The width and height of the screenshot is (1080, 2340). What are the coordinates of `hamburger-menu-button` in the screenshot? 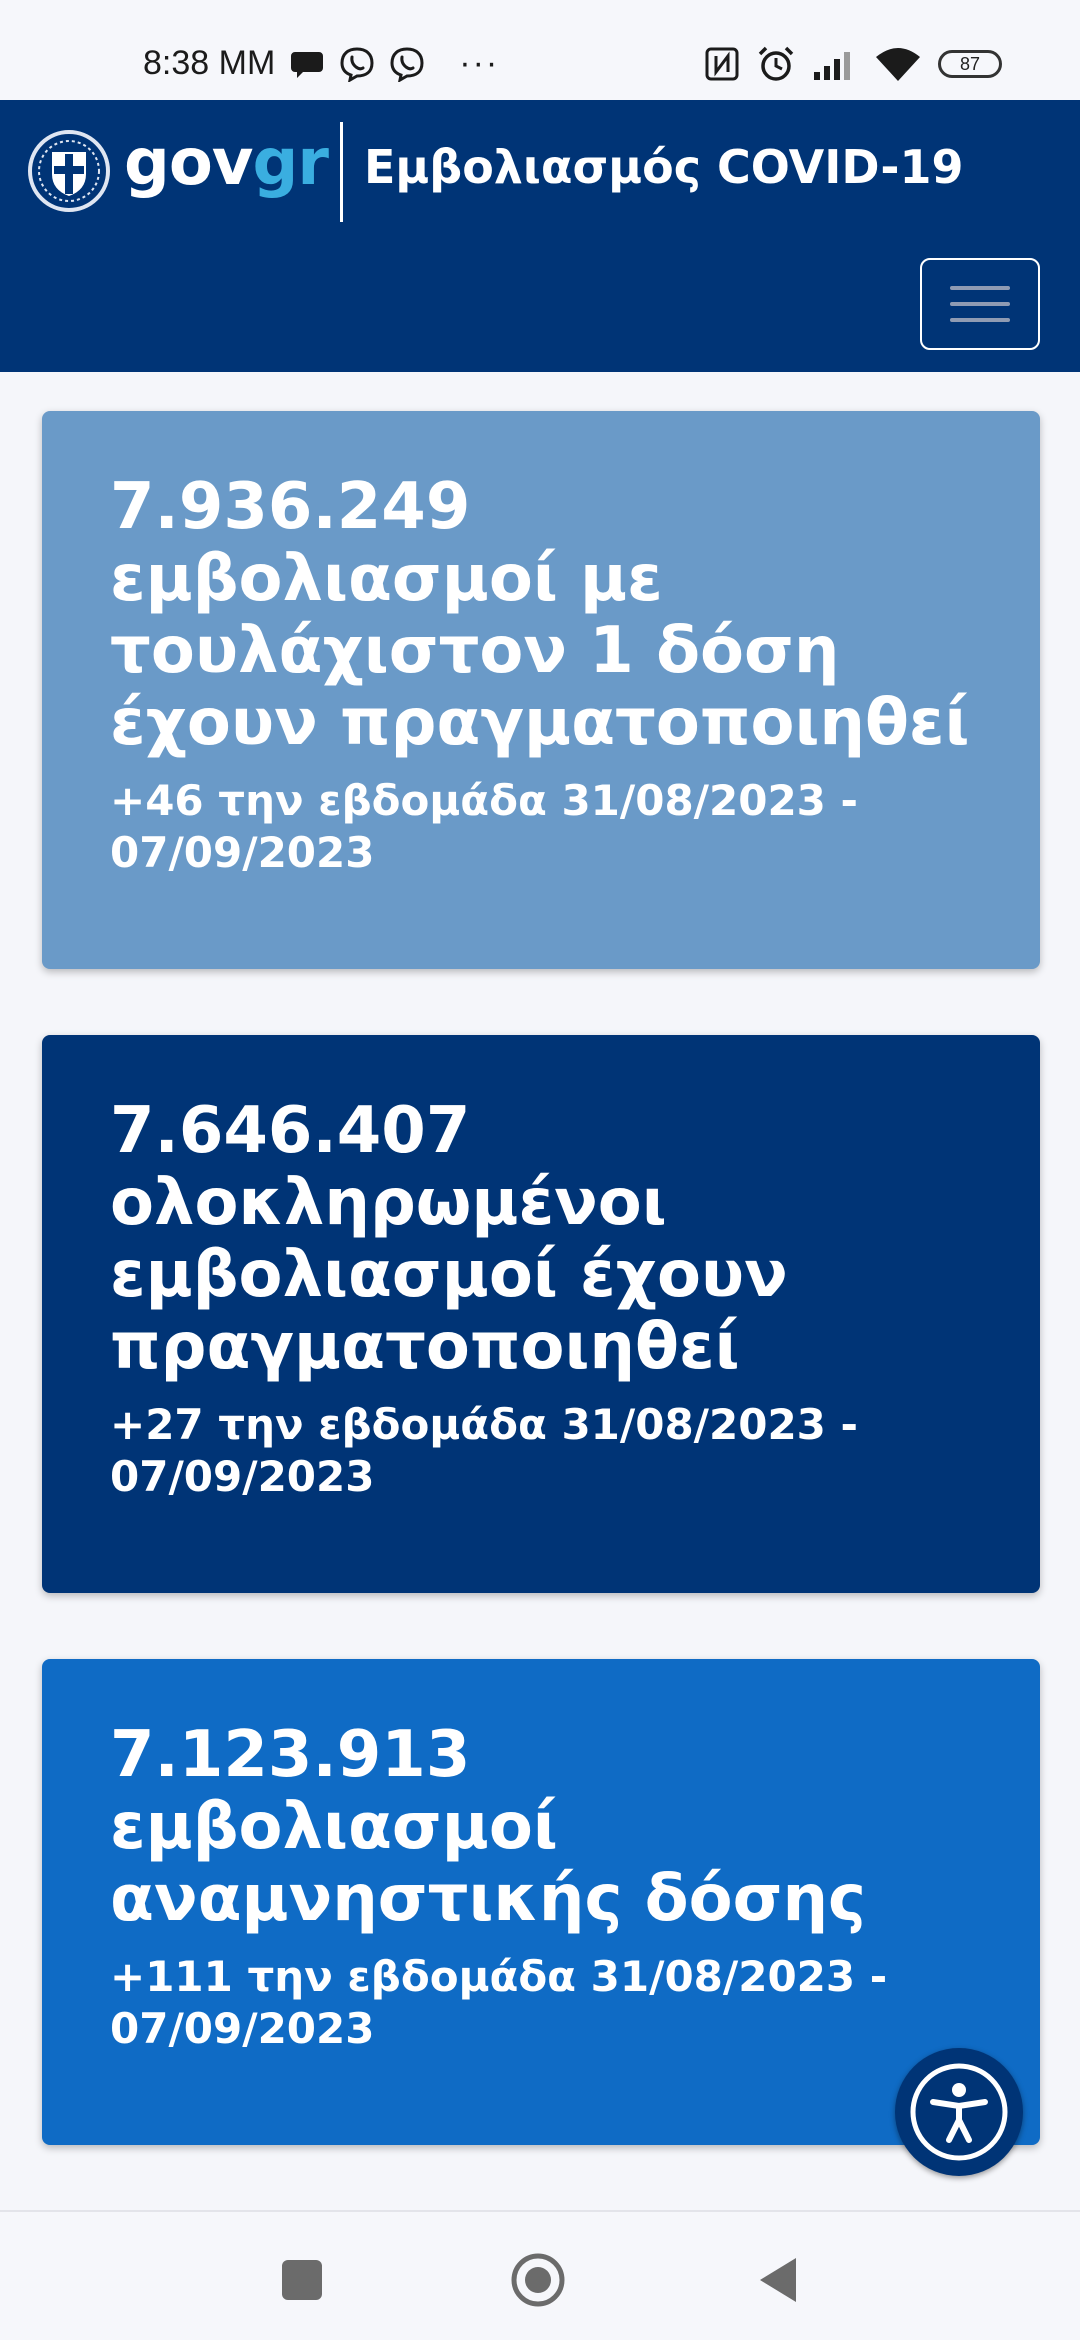 It's located at (980, 304).